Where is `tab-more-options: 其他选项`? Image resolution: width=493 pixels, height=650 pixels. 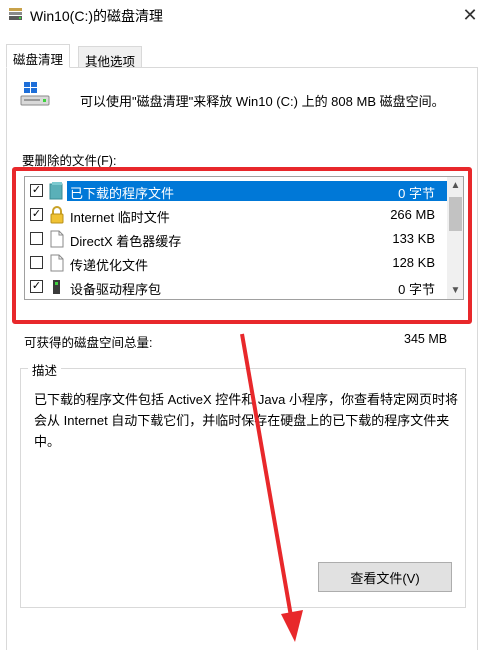
tab-more-options: 其他选项 is located at coordinates (110, 57).